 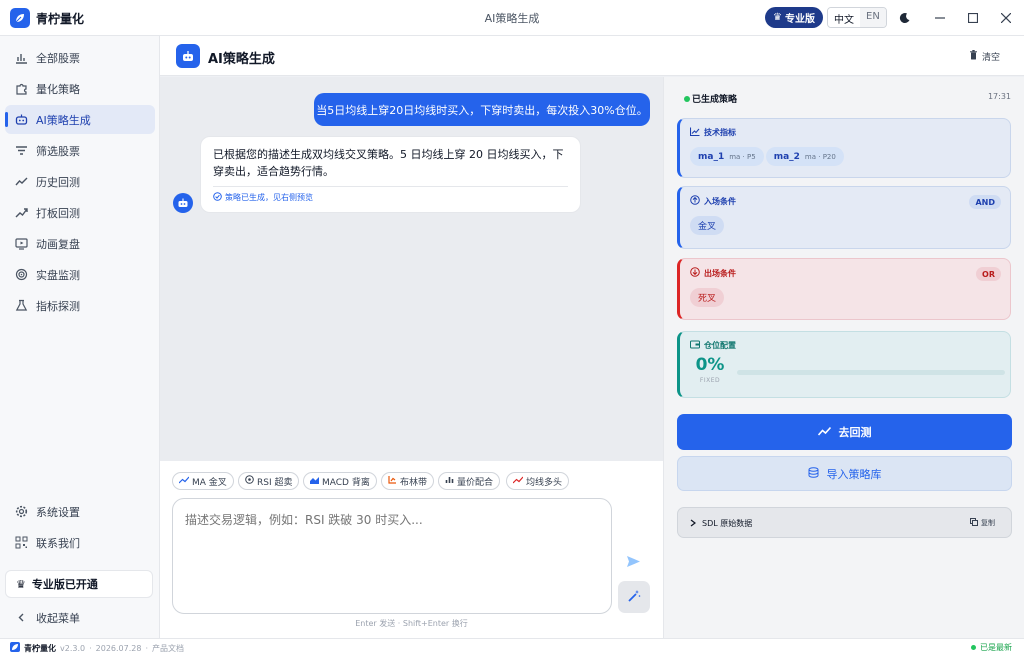 What do you see at coordinates (209, 482) in the screenshot?
I see `chip-label: MA 金叉` at bounding box center [209, 482].